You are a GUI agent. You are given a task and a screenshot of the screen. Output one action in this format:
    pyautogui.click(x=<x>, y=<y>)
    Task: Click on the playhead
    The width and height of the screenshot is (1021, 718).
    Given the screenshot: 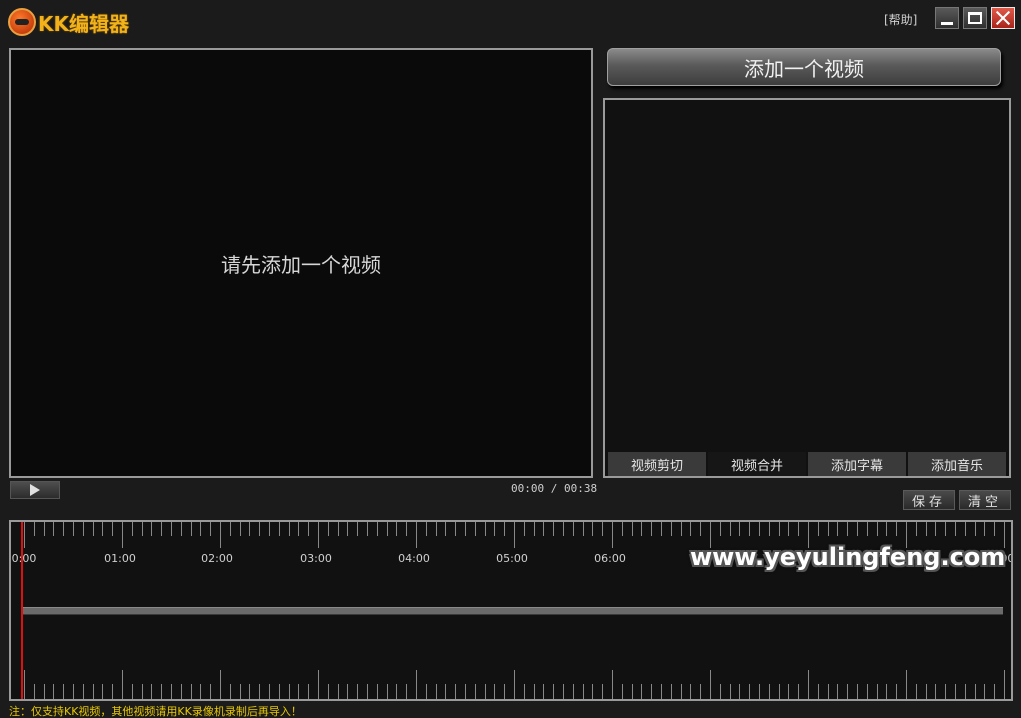 What is the action you would take?
    pyautogui.click(x=22, y=610)
    